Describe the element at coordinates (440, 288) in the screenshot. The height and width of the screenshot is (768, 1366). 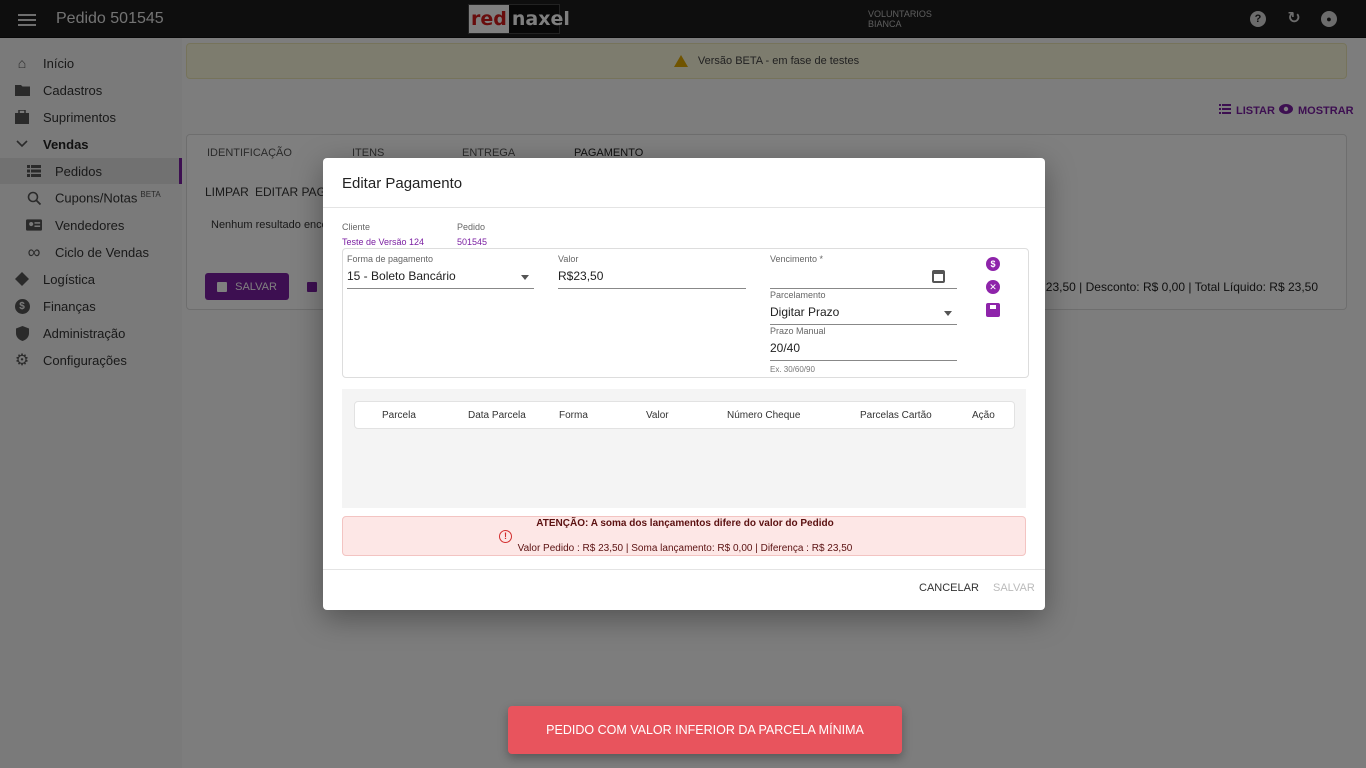
I see `forma-underline` at that location.